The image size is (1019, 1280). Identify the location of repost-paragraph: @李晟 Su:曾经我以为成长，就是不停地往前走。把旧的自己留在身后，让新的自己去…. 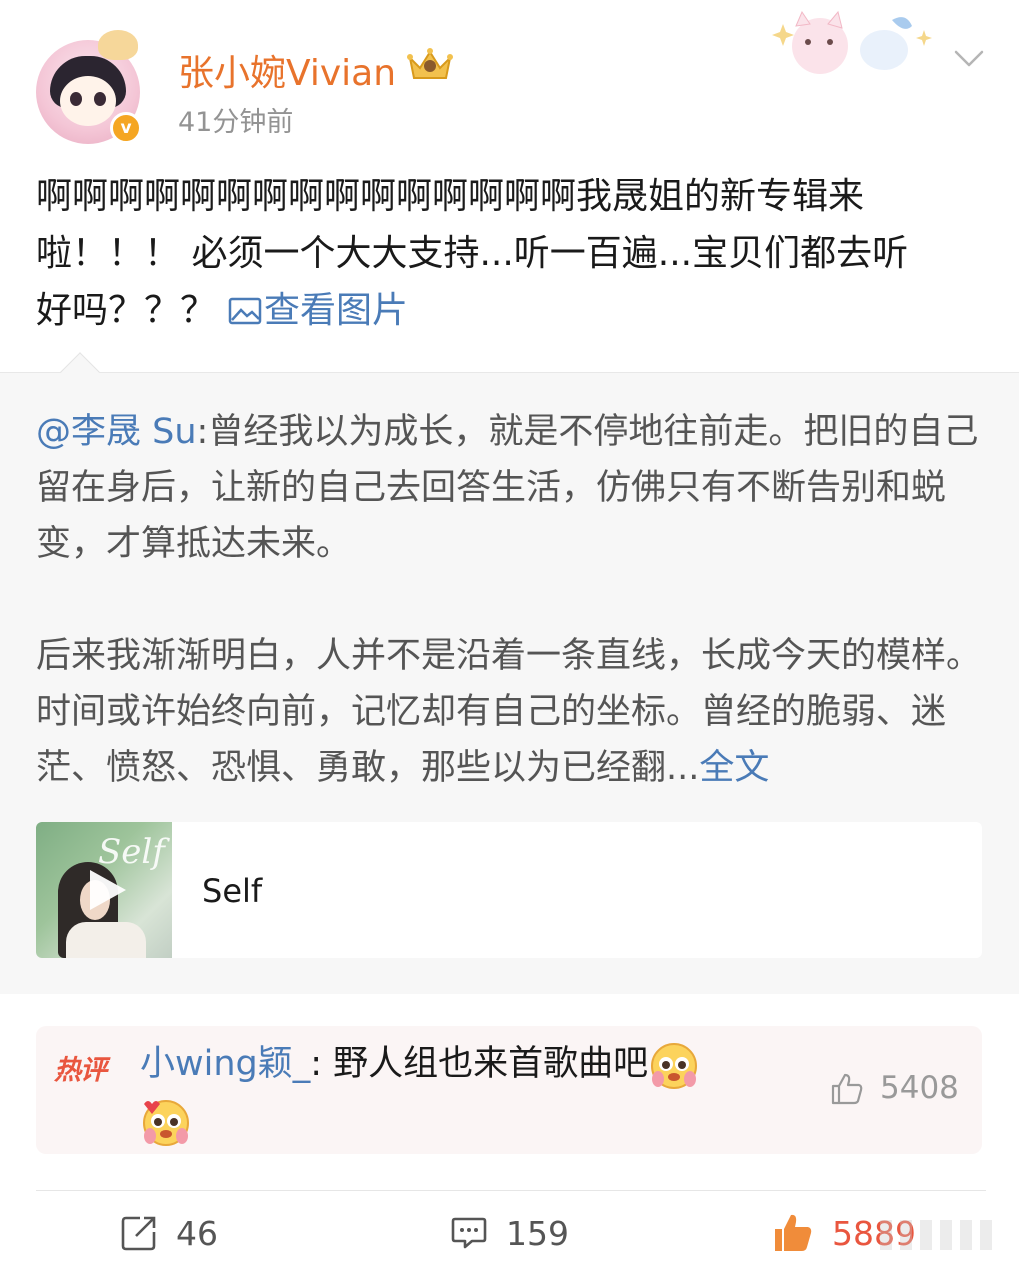
(511, 488).